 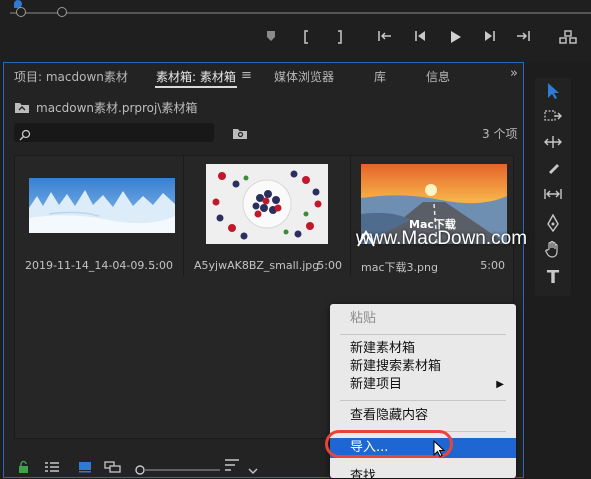 I want to click on thumbnail-winter-forest, so click(x=102, y=205).